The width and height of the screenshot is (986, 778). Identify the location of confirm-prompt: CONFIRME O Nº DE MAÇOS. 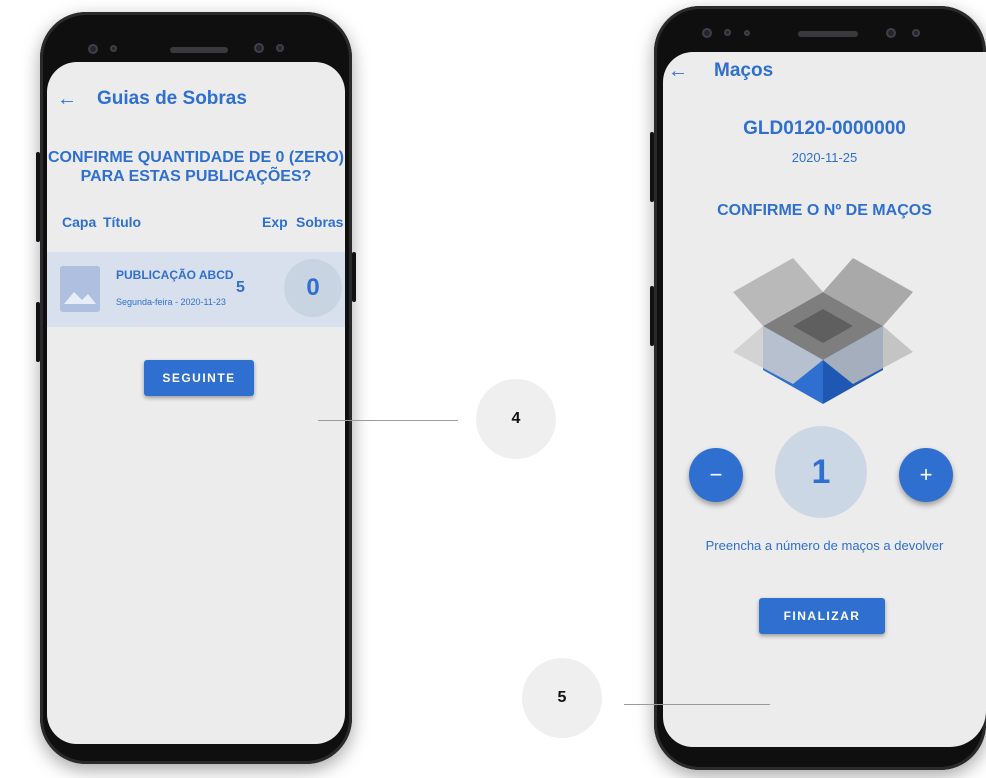
(824, 210).